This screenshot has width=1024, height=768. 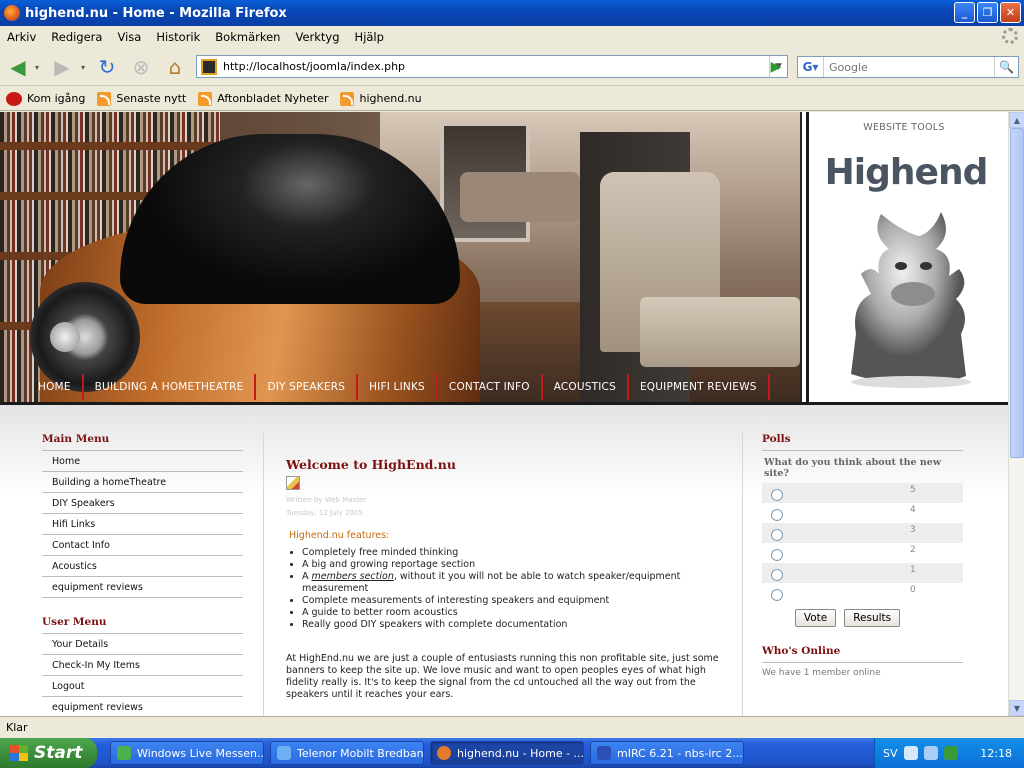 I want to click on user-menu-checkin: Check-In My Items, so click(x=142, y=665).